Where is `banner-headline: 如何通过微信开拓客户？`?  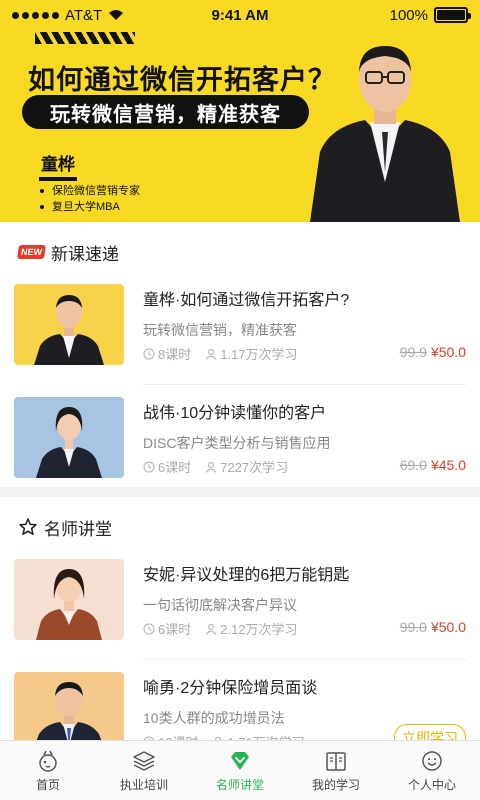 banner-headline: 如何通过微信开拓客户？ is located at coordinates (182, 80).